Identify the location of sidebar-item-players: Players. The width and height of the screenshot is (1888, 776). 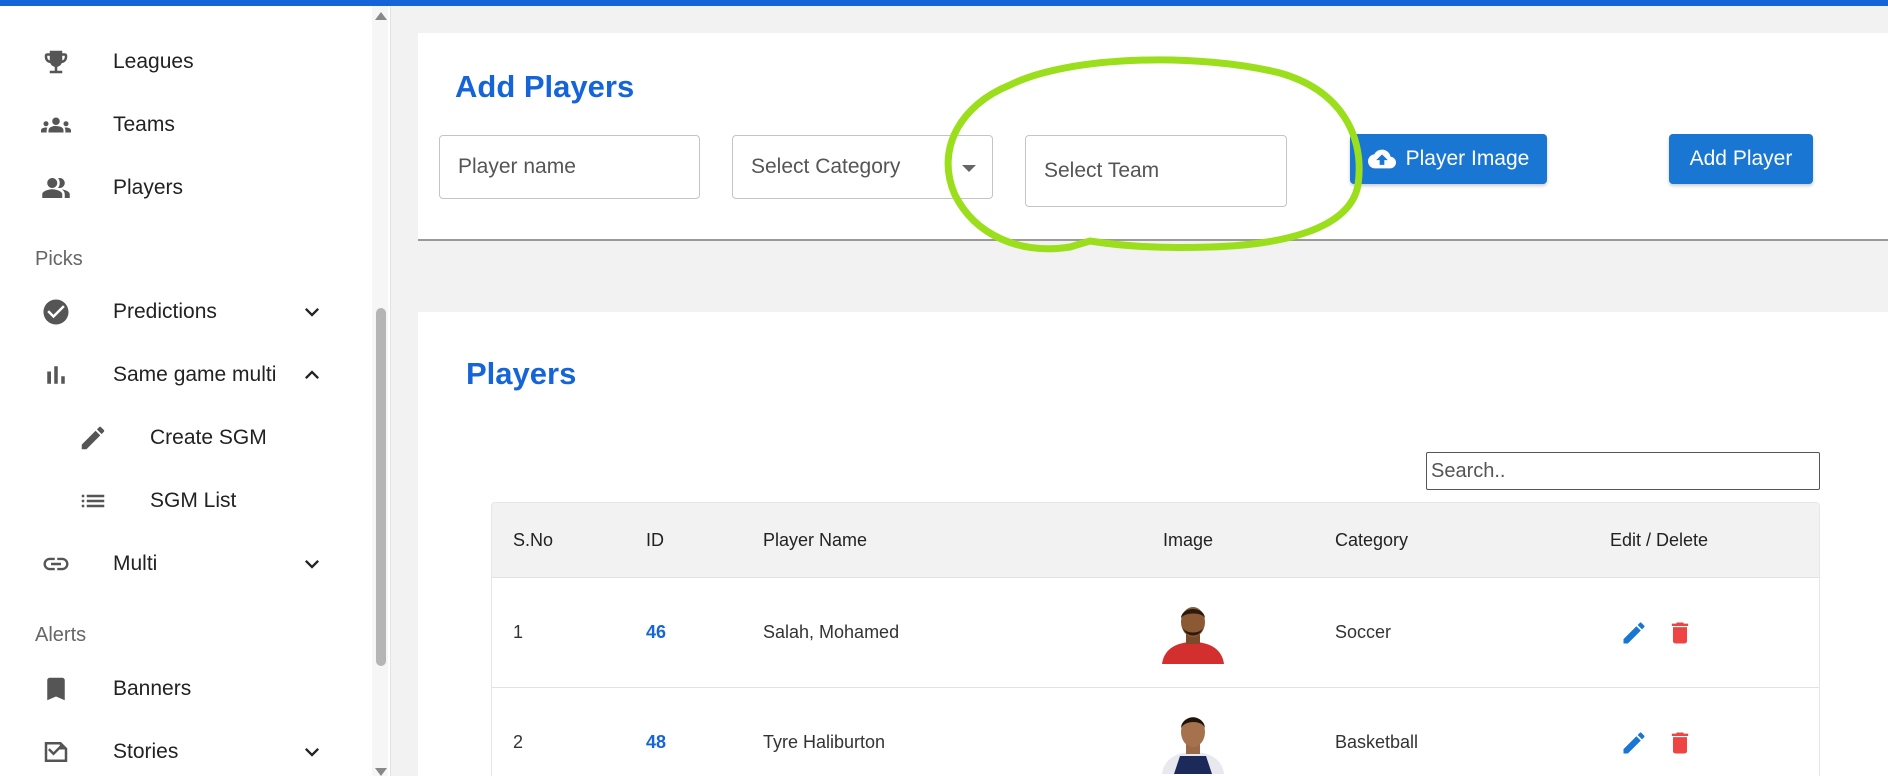
(190, 188).